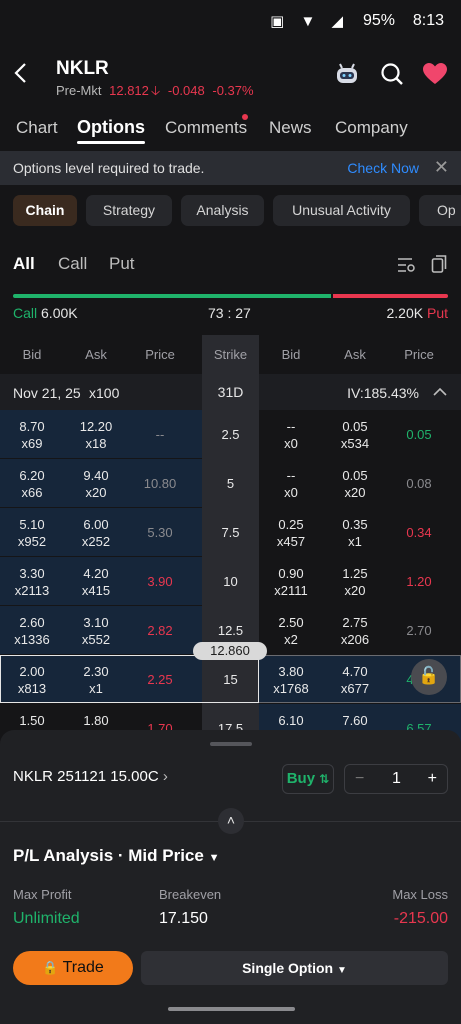  Describe the element at coordinates (419, 434) in the screenshot. I see `put-price: 0.05` at that location.